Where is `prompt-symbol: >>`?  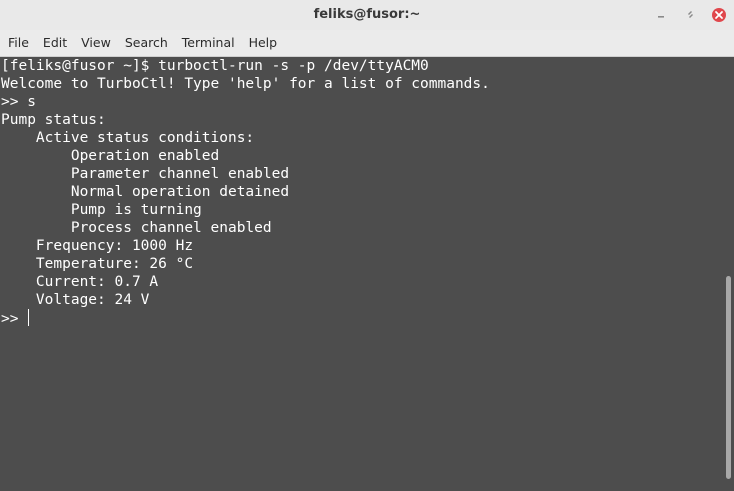
prompt-symbol: >> is located at coordinates (10, 319).